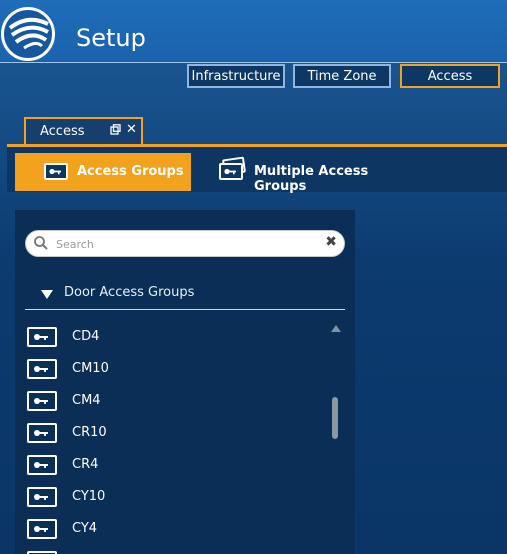  What do you see at coordinates (336, 328) in the screenshot?
I see `scroll-up-icon` at bounding box center [336, 328].